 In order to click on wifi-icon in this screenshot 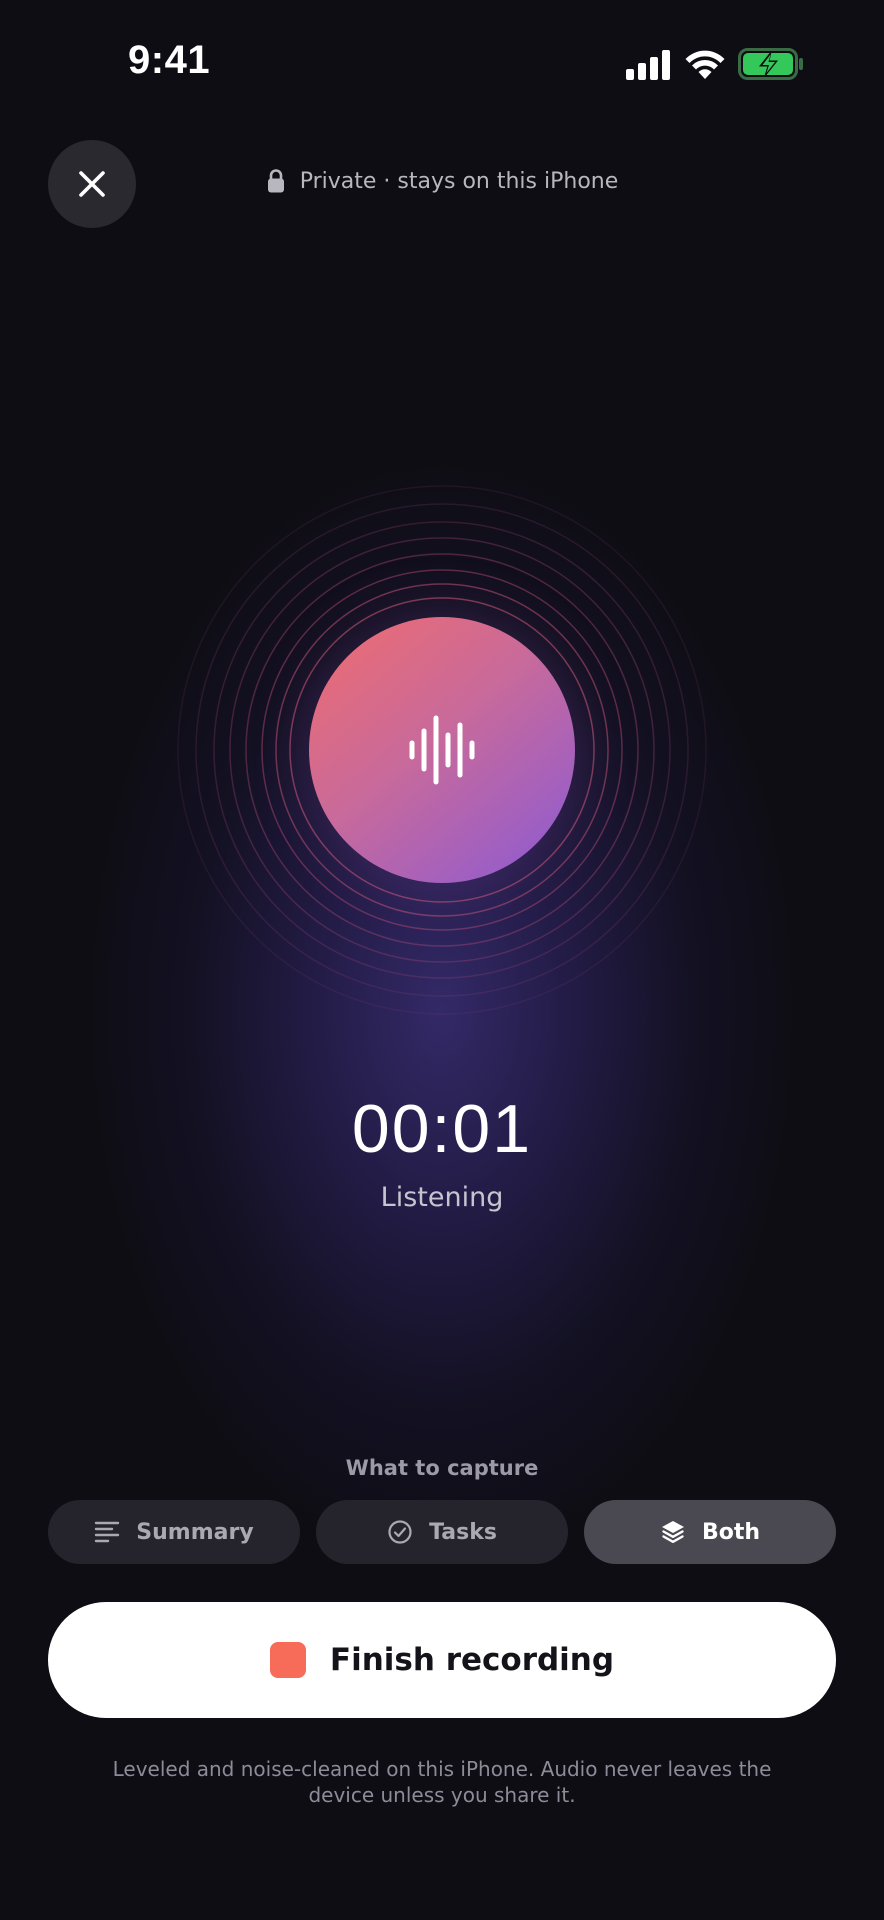, I will do `click(705, 64)`.